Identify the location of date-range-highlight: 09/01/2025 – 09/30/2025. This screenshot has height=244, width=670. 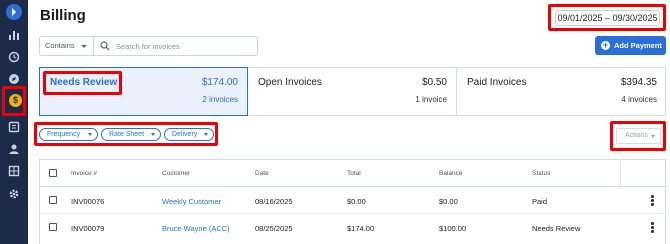
(607, 17).